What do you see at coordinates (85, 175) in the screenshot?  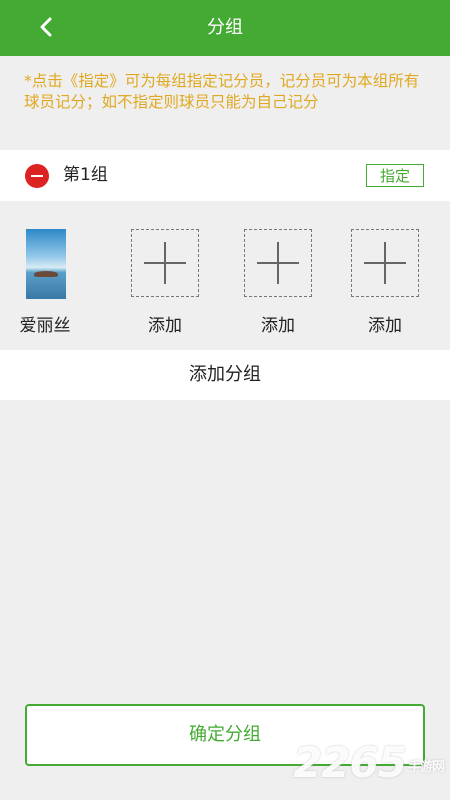 I see `group-name: 第1组` at bounding box center [85, 175].